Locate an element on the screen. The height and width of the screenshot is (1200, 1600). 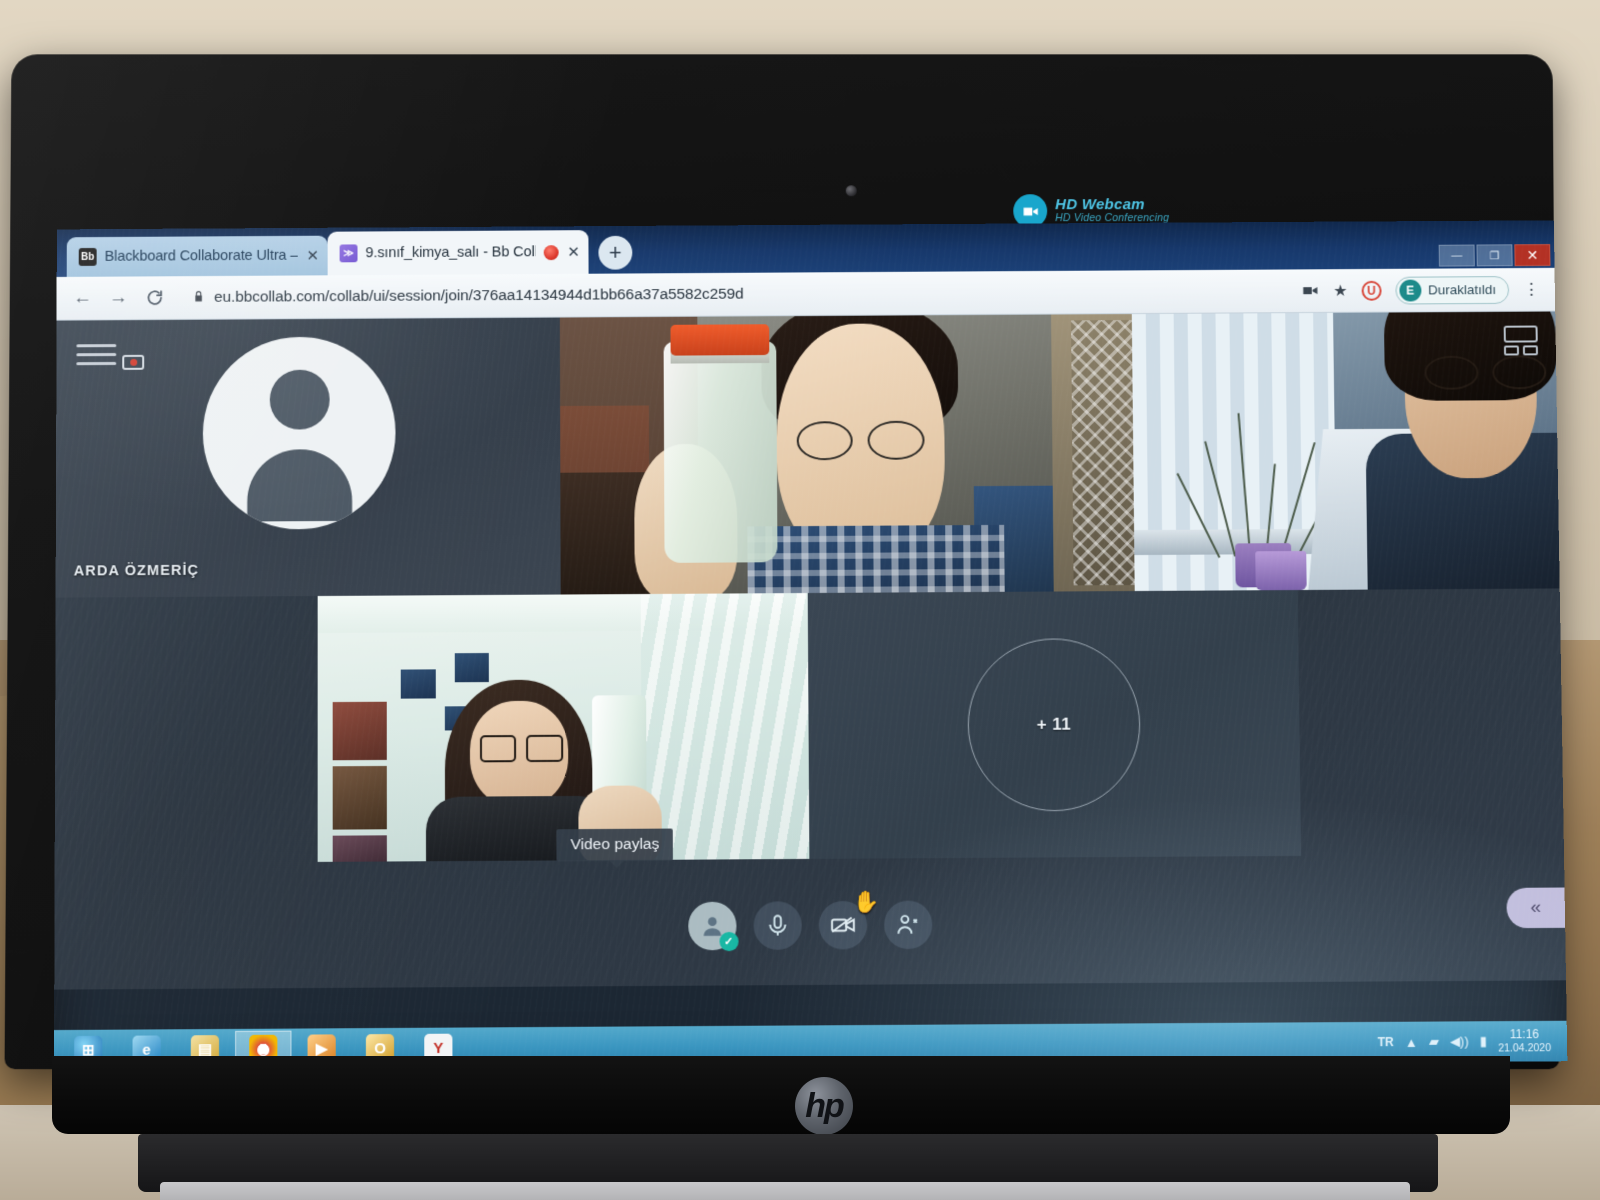
volume-icon: ◀)) is located at coordinates (1459, 1041).